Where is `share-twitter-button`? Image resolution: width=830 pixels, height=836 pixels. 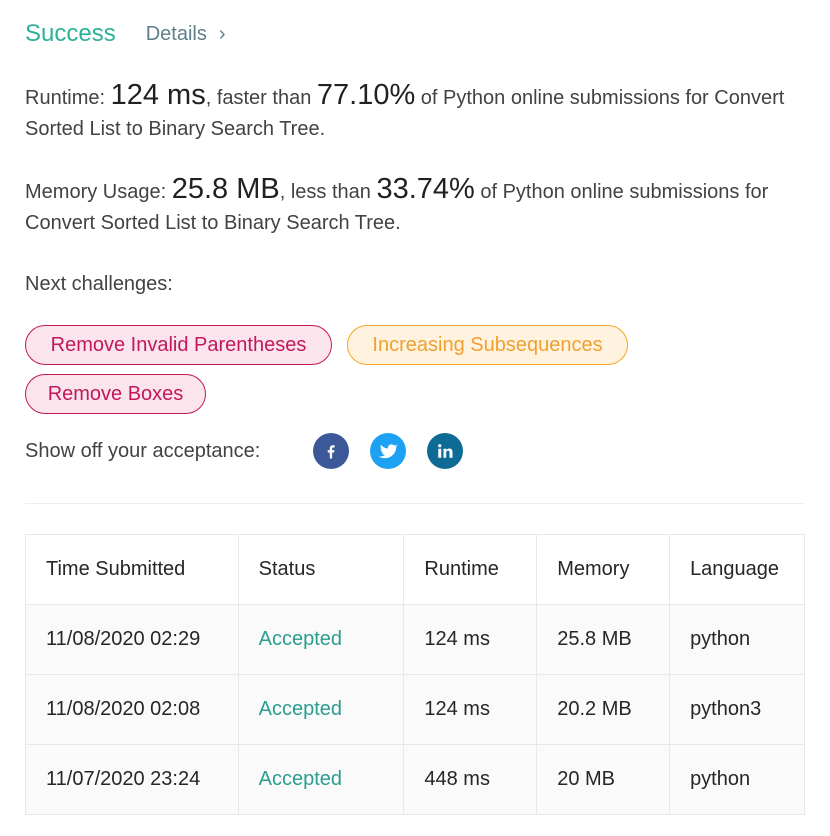
share-twitter-button is located at coordinates (388, 451).